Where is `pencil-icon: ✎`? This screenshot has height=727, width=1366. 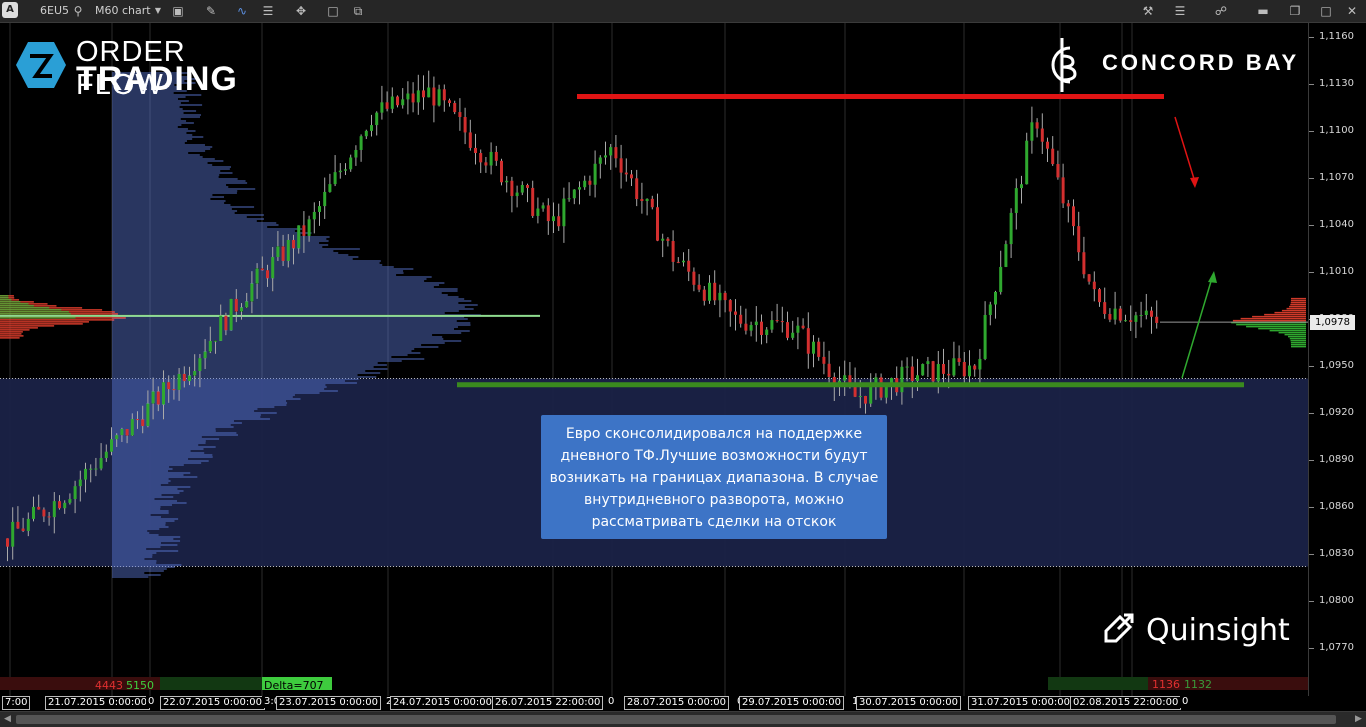
pencil-icon: ✎ is located at coordinates (211, 11).